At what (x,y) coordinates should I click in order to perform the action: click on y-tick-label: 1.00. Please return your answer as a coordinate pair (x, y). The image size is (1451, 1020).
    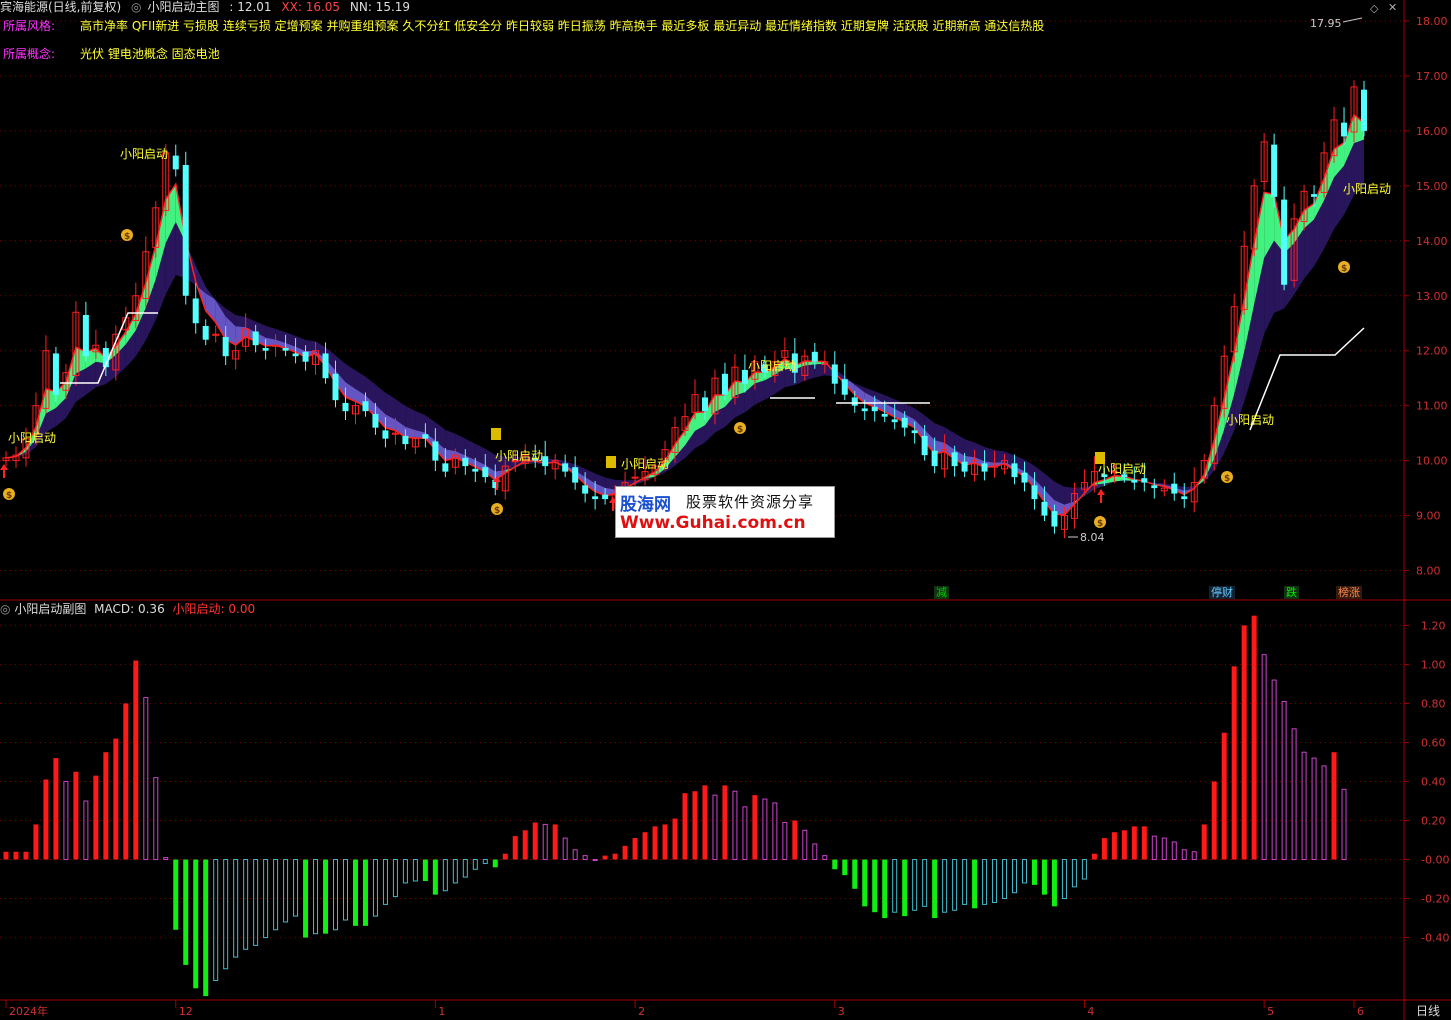
    Looking at the image, I should click on (1433, 664).